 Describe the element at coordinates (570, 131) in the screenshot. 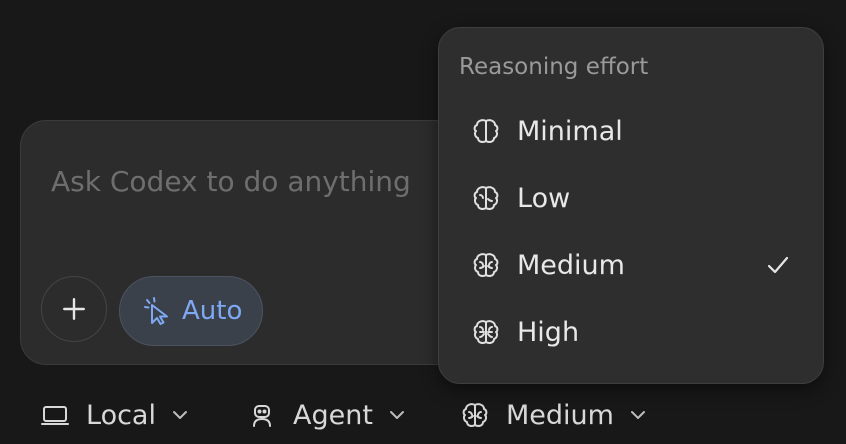

I see `menu-item-label: Minimal` at that location.